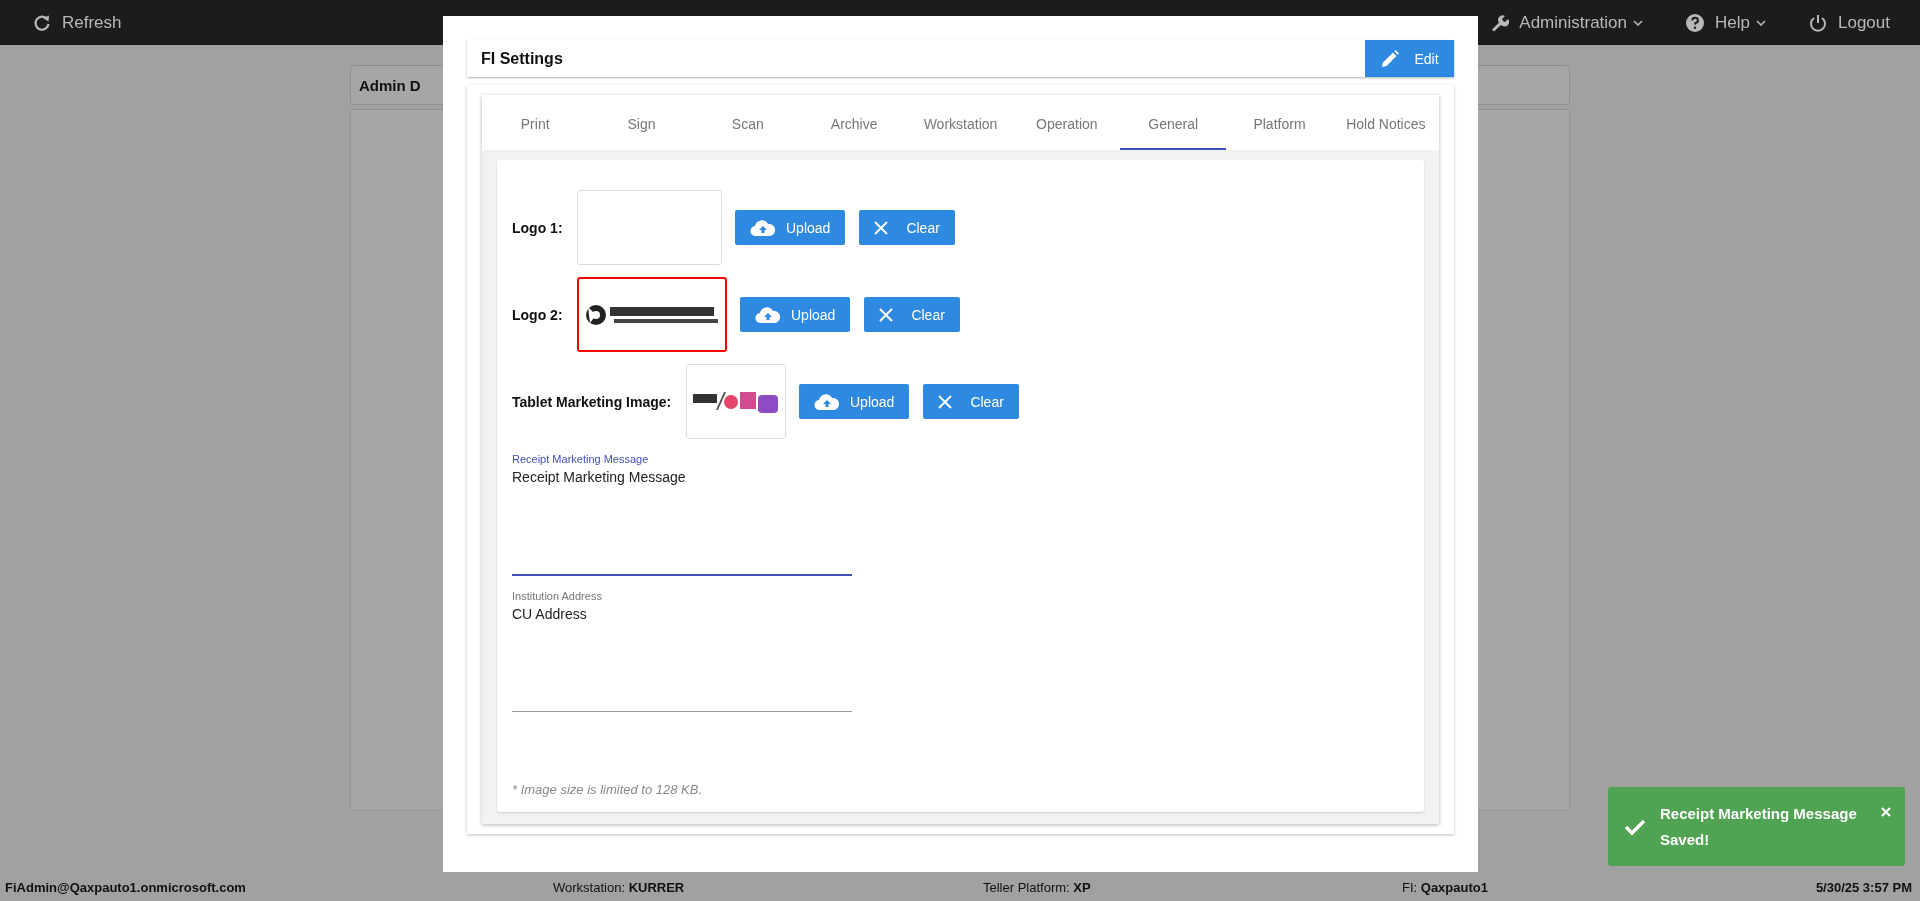 The image size is (1920, 901). Describe the element at coordinates (1279, 122) in the screenshot. I see `tab: Platform` at that location.